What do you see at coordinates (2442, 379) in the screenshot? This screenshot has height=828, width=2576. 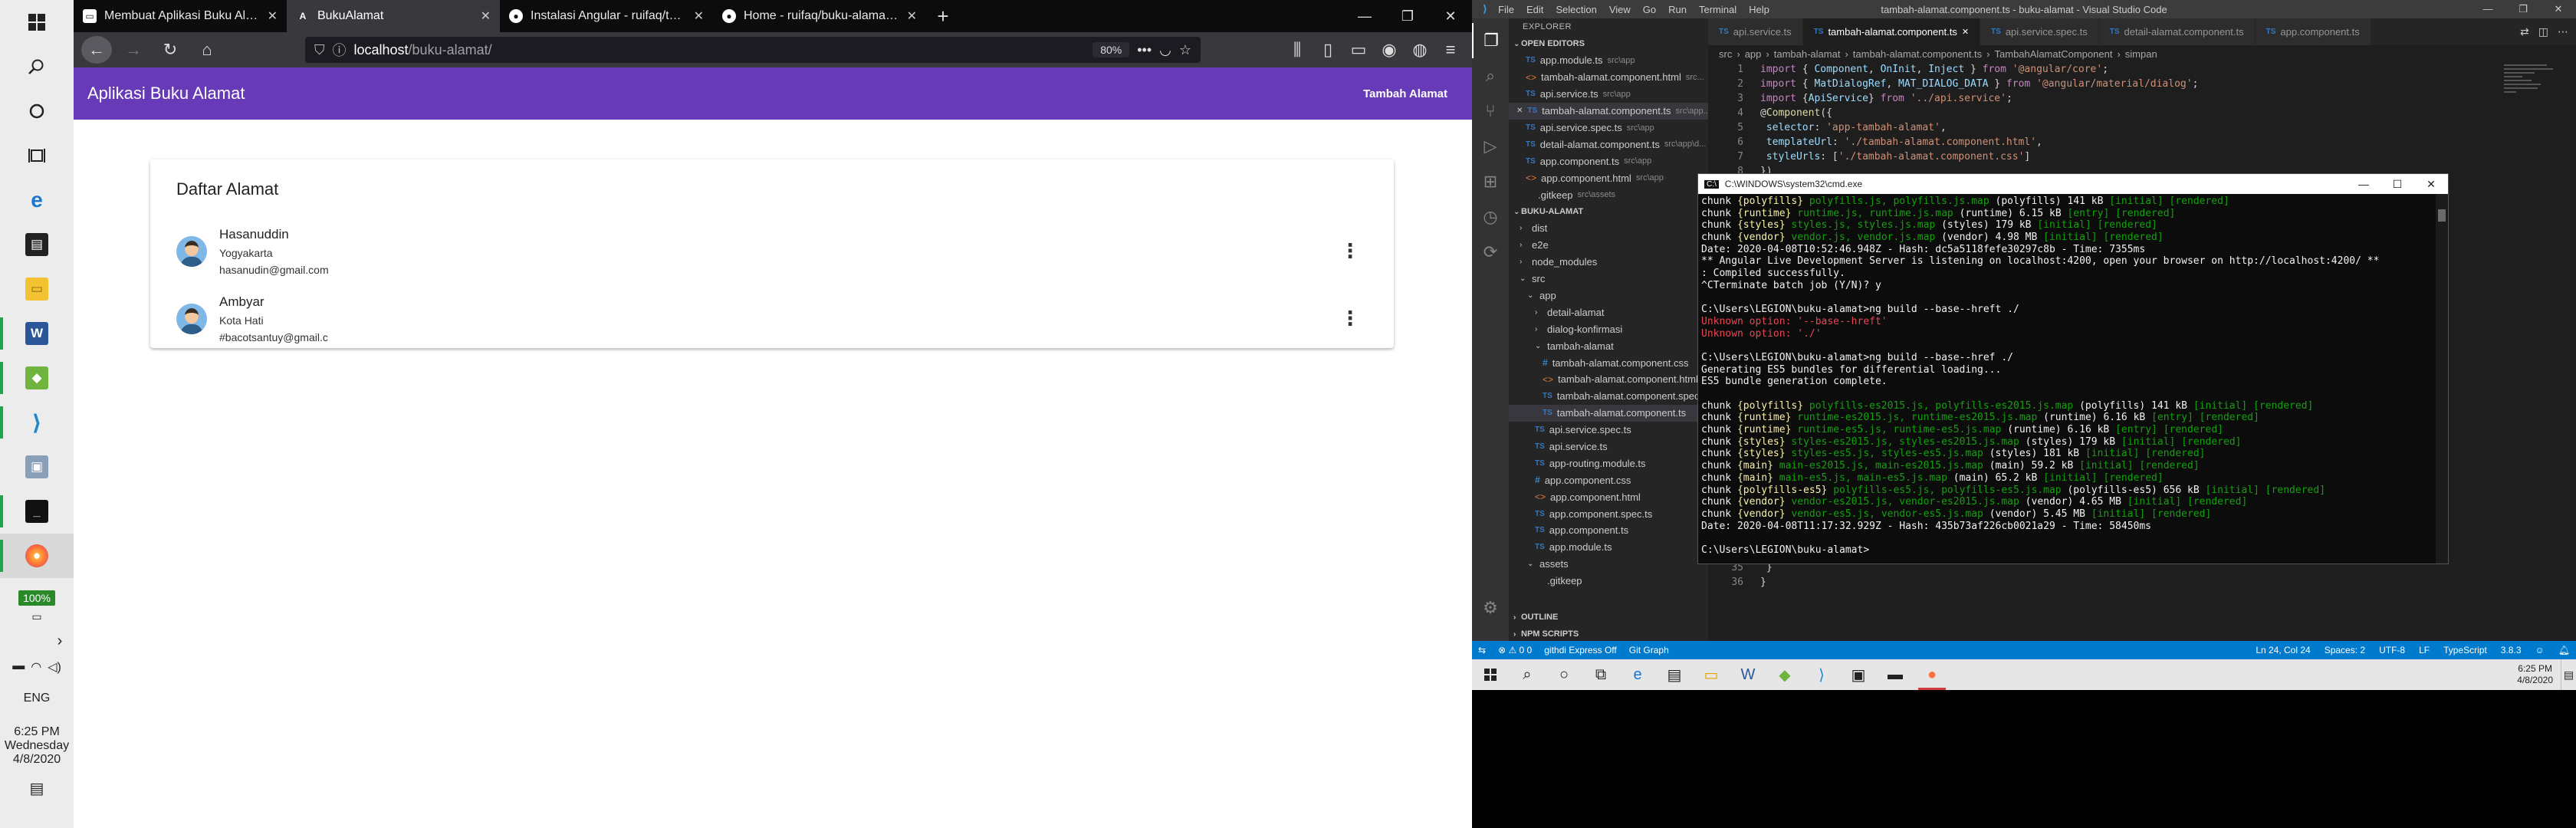 I see `cmd-scrollbar` at bounding box center [2442, 379].